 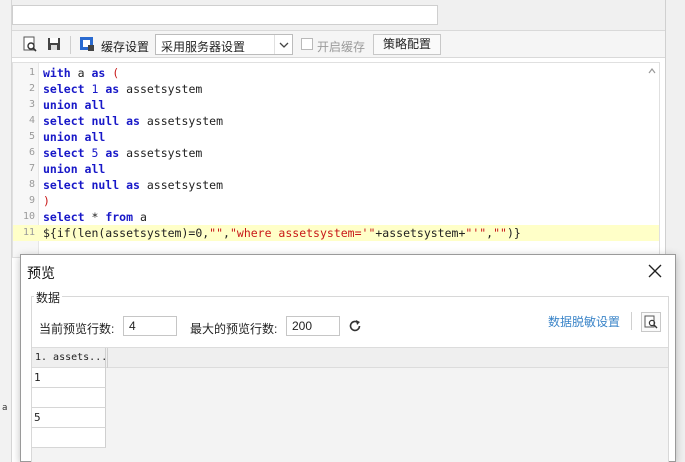 I want to click on refresh-icon, so click(x=355, y=326).